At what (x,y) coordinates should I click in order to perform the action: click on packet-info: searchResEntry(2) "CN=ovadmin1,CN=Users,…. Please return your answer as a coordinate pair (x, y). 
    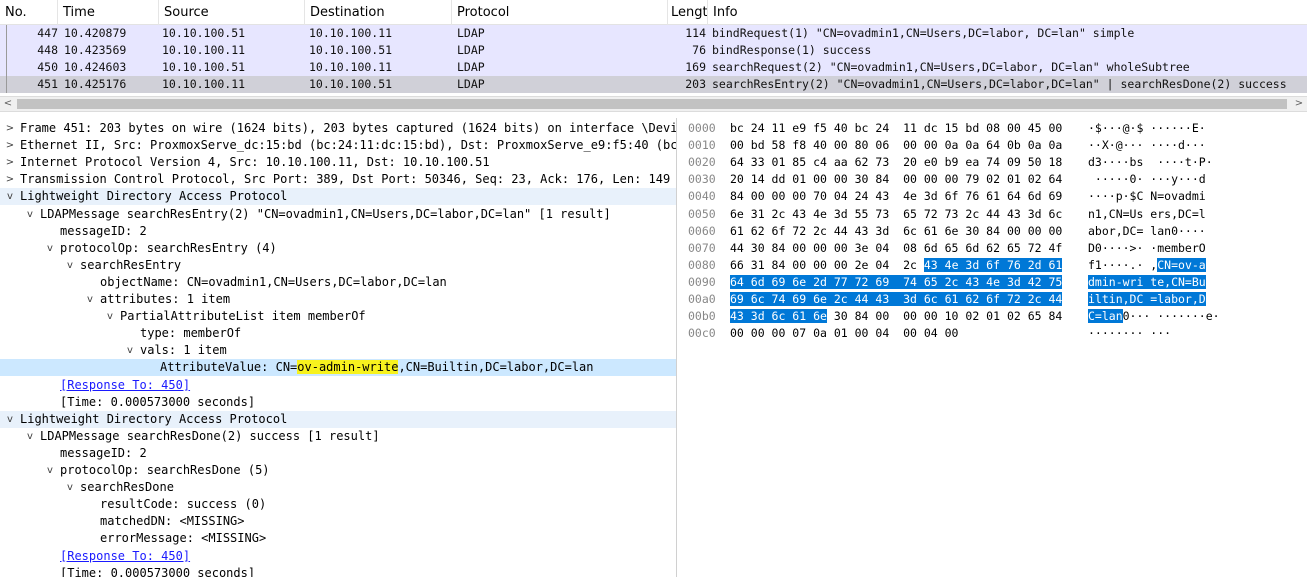
    Looking at the image, I should click on (999, 84).